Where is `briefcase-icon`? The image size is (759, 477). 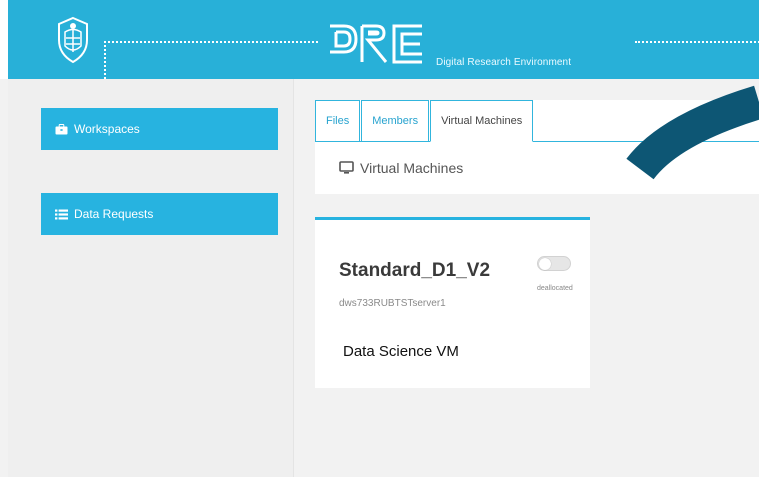 briefcase-icon is located at coordinates (61, 128).